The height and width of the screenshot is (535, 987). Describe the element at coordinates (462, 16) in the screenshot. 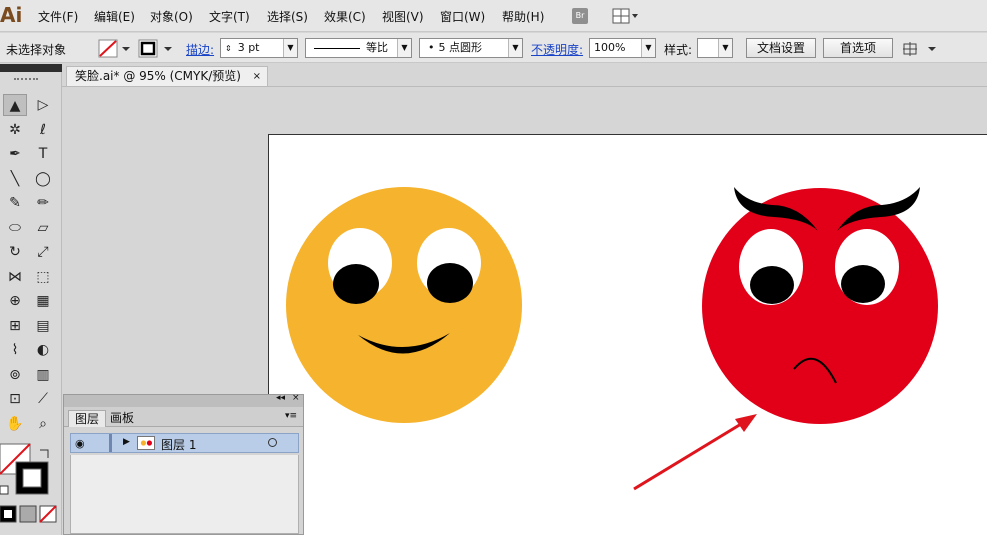

I see `menu-window: 窗口(W)` at that location.